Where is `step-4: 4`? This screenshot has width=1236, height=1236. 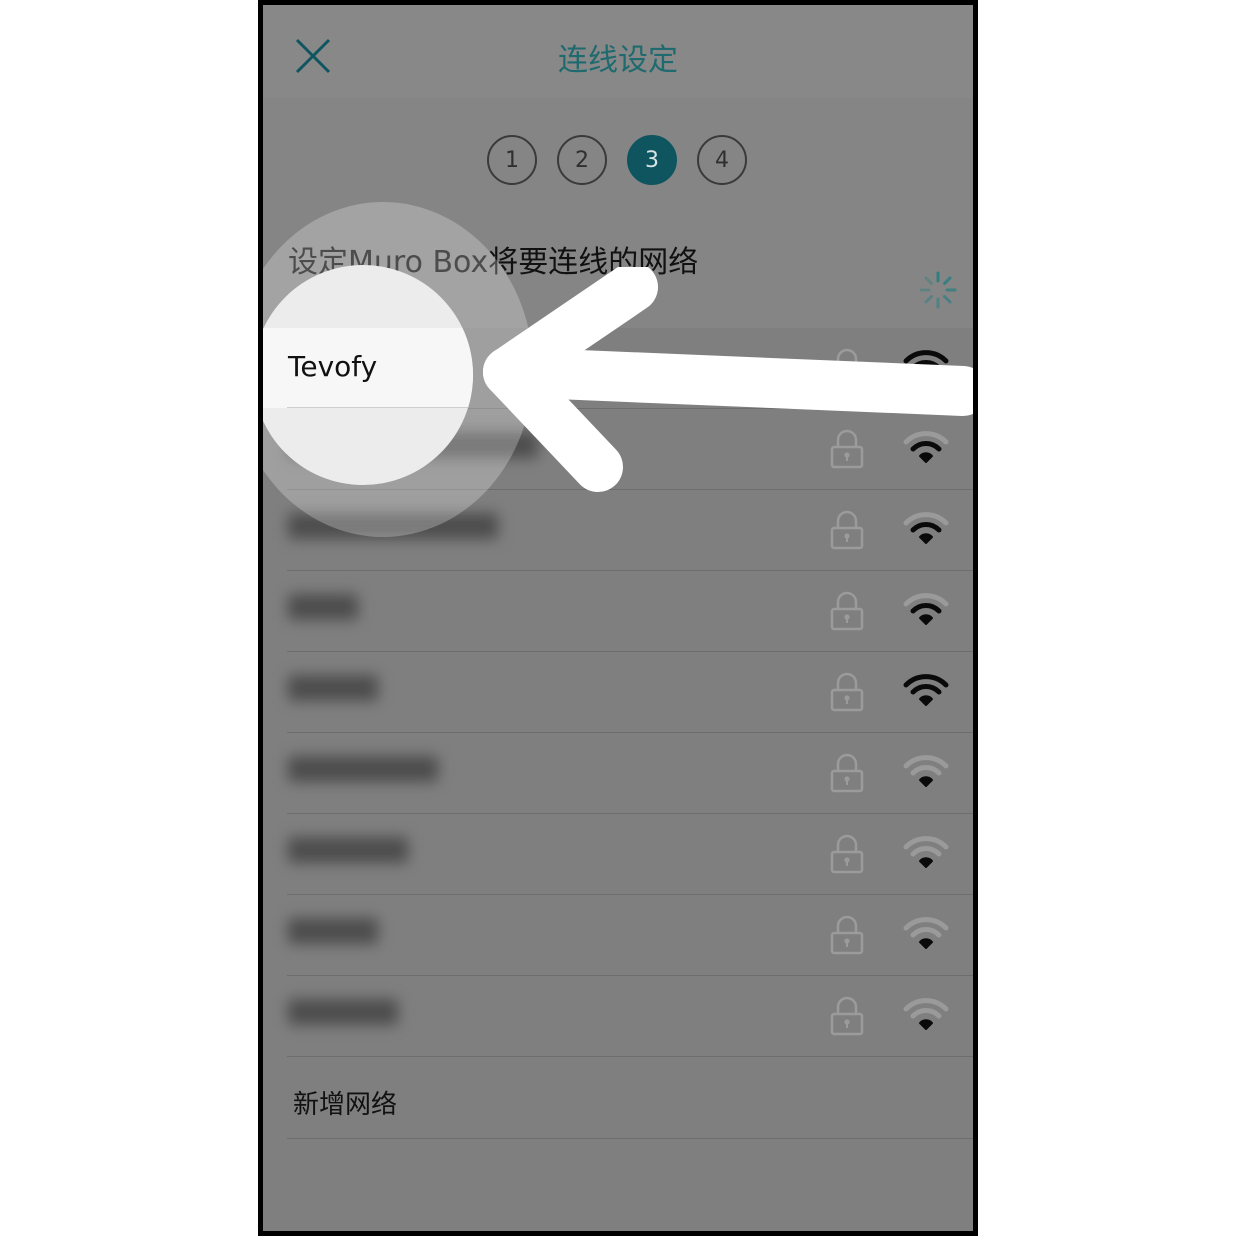 step-4: 4 is located at coordinates (722, 160).